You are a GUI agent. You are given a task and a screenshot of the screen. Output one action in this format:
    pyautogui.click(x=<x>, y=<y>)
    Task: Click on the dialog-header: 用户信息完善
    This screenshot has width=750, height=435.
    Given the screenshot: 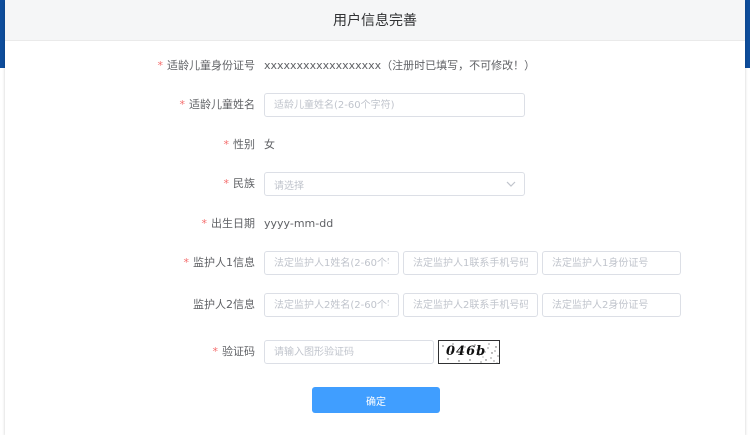 What is the action you would take?
    pyautogui.click(x=375, y=20)
    